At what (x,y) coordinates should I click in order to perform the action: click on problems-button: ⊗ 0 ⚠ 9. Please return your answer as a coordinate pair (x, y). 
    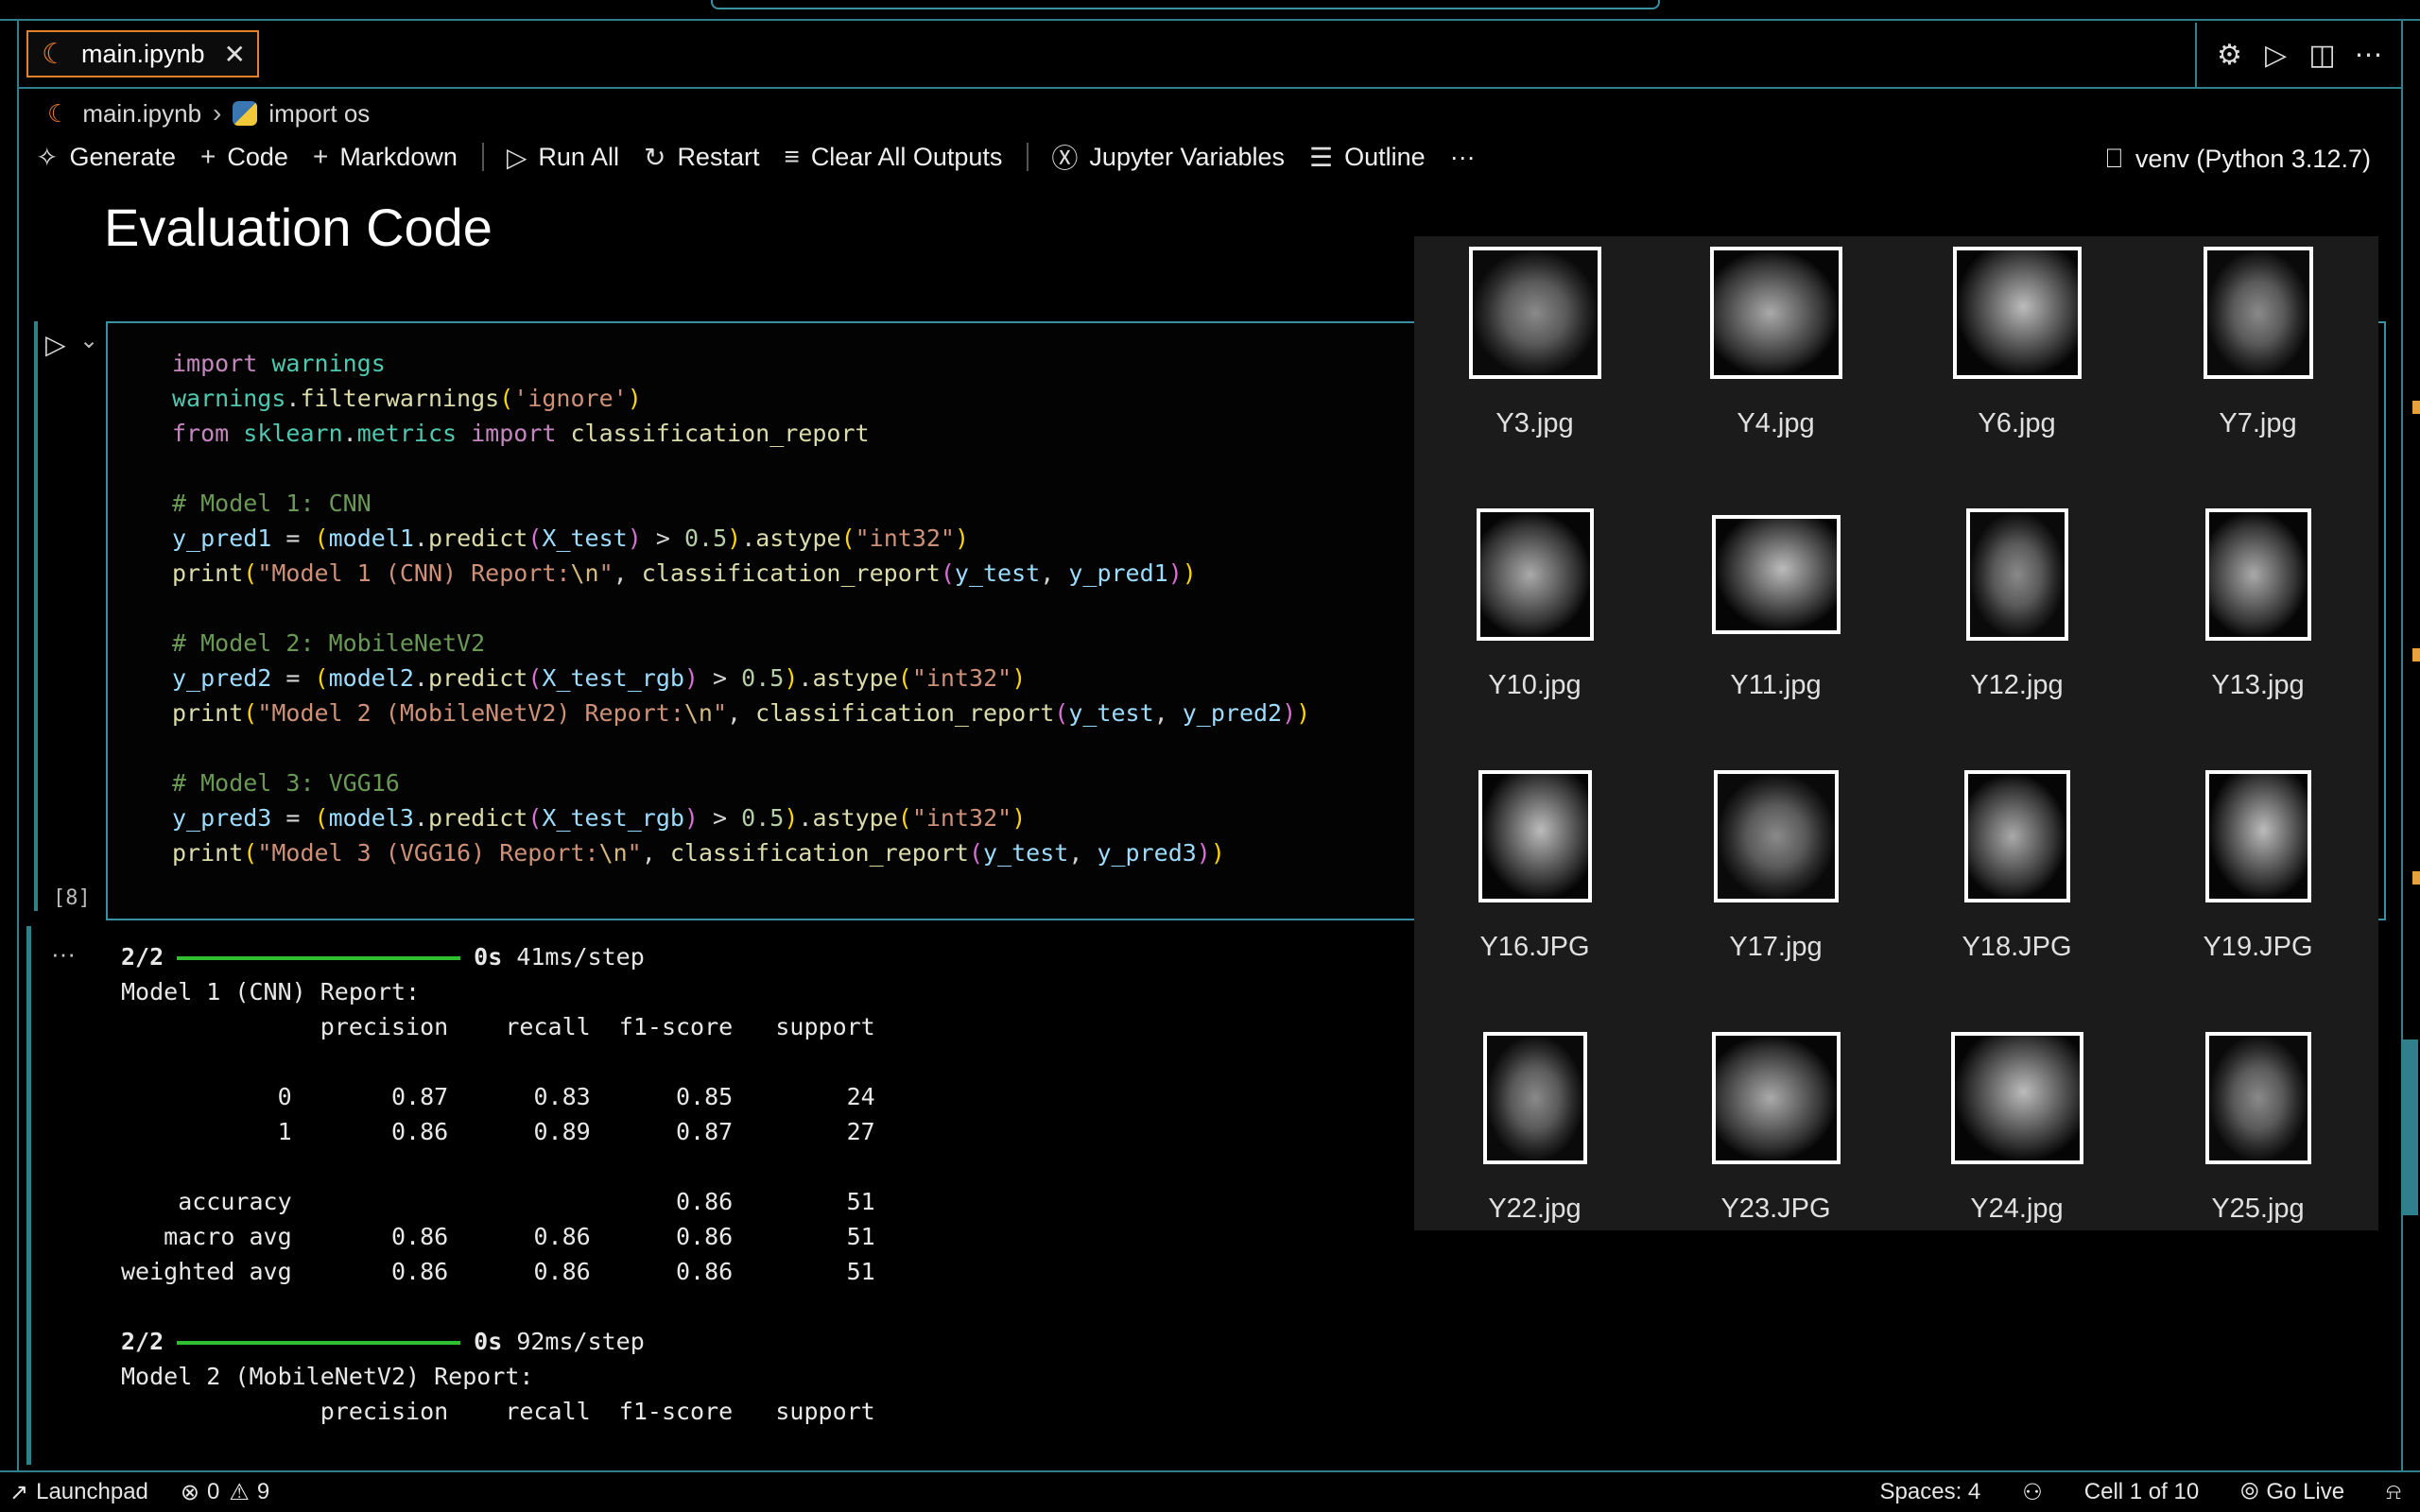
    Looking at the image, I should click on (225, 1492).